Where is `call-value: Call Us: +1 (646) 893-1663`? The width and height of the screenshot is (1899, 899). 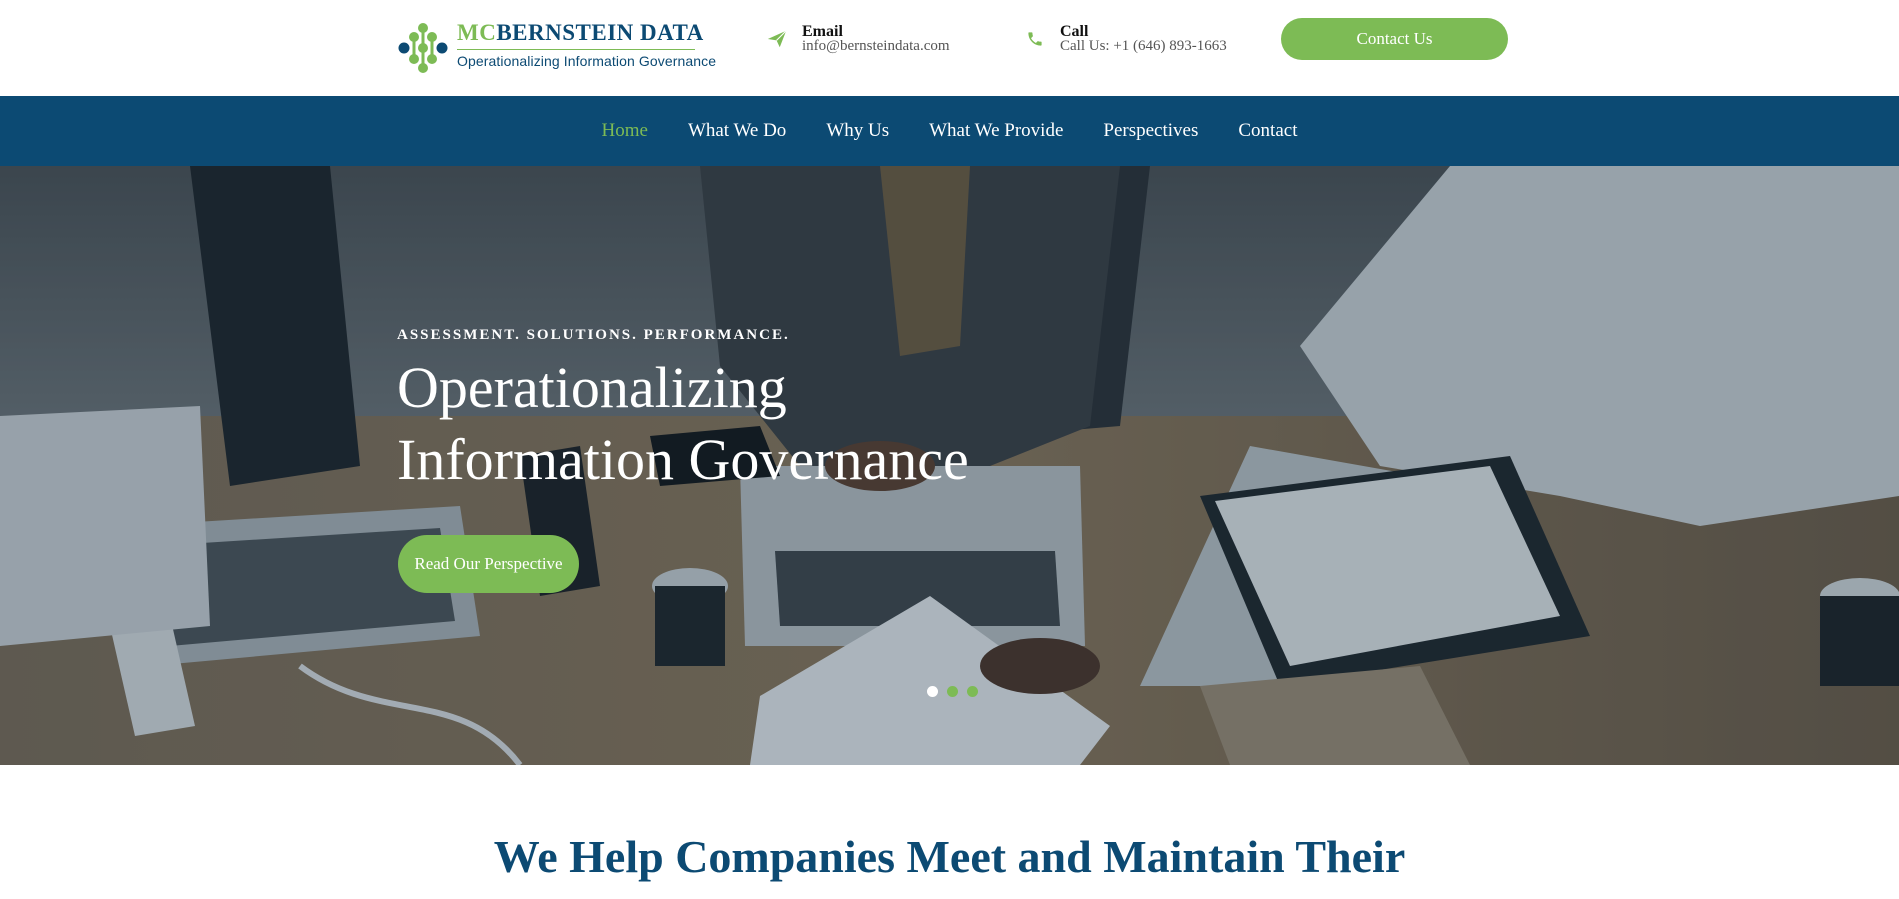
call-value: Call Us: +1 (646) 893-1663 is located at coordinates (1143, 46).